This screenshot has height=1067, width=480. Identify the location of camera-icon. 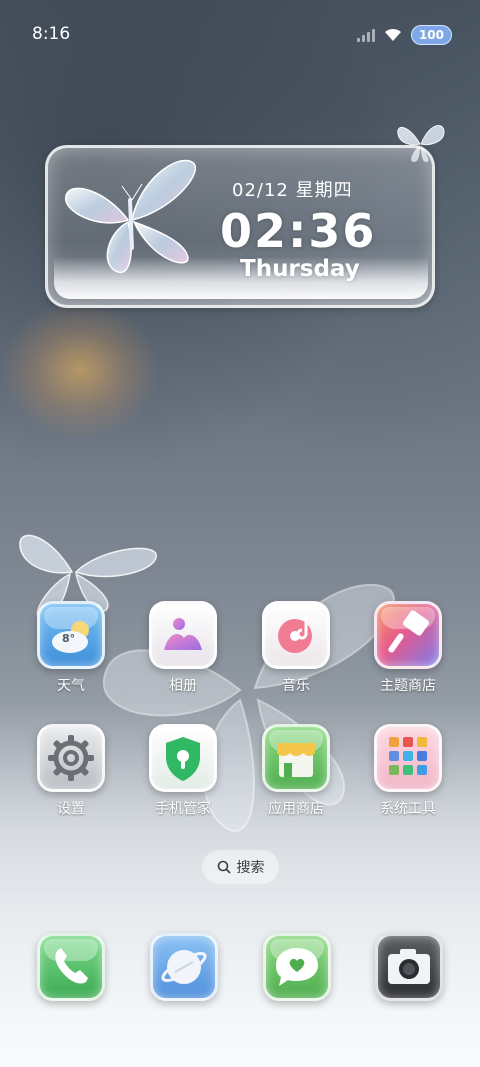
(409, 967).